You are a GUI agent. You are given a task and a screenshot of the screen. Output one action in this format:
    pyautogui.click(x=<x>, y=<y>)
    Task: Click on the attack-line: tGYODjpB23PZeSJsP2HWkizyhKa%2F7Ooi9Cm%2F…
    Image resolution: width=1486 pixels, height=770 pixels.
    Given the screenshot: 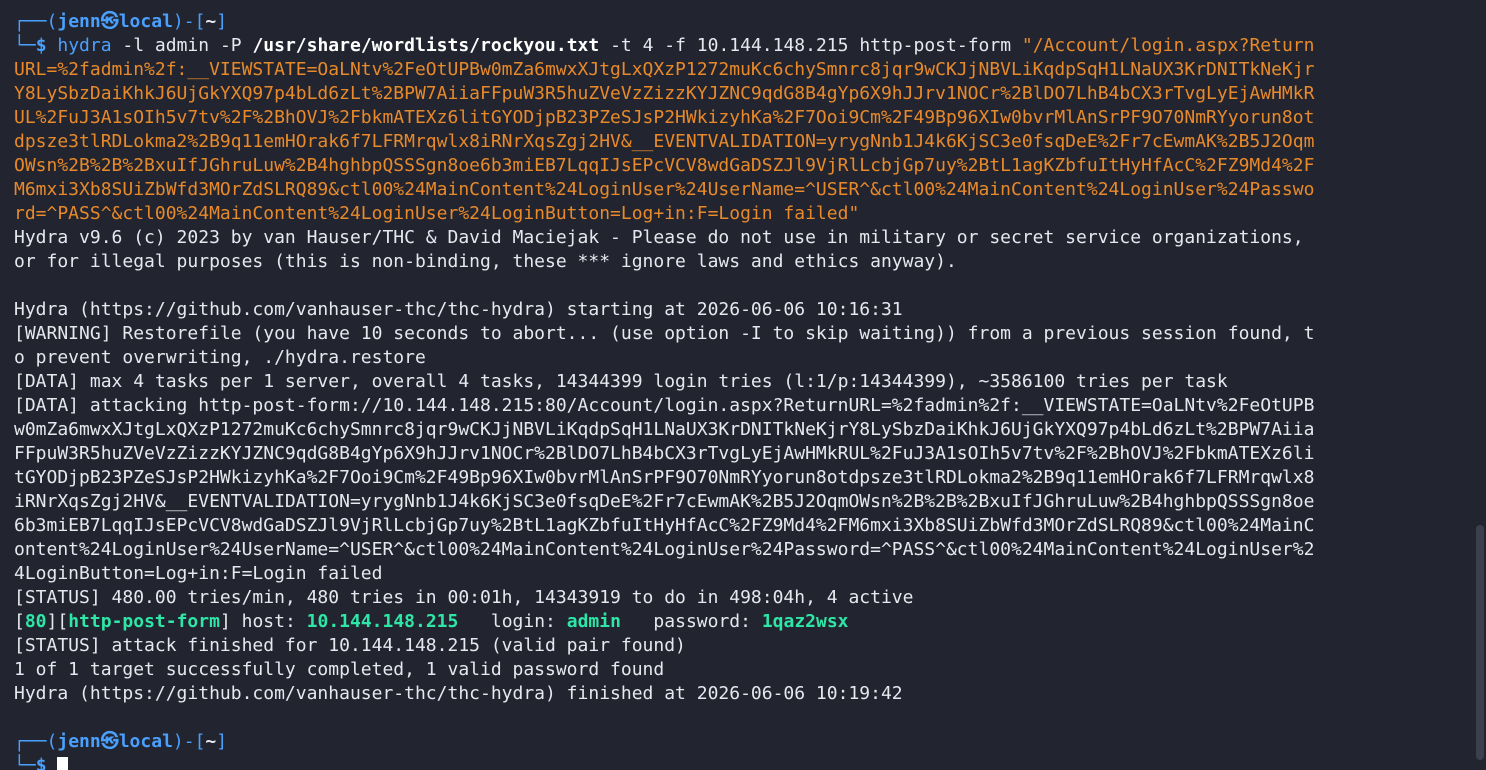 What is the action you would take?
    pyautogui.click(x=664, y=477)
    